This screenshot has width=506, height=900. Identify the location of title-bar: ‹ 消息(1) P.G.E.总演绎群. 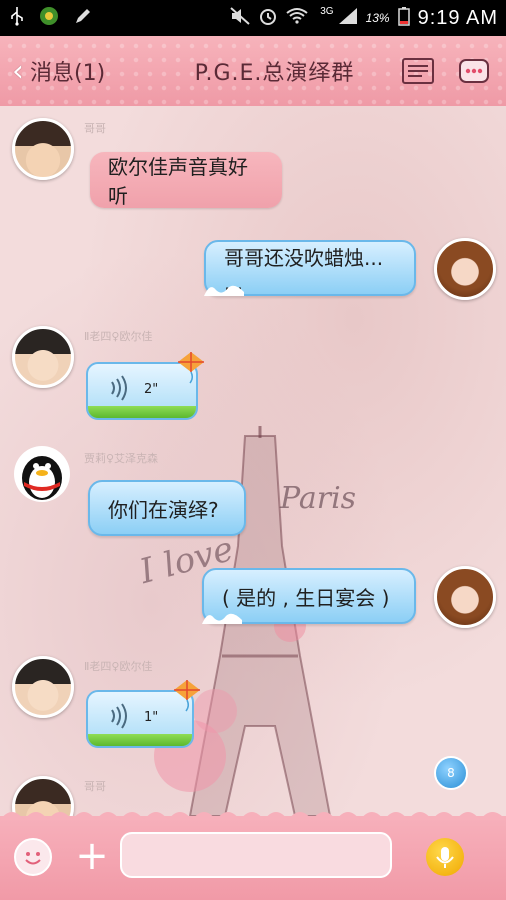
(253, 71).